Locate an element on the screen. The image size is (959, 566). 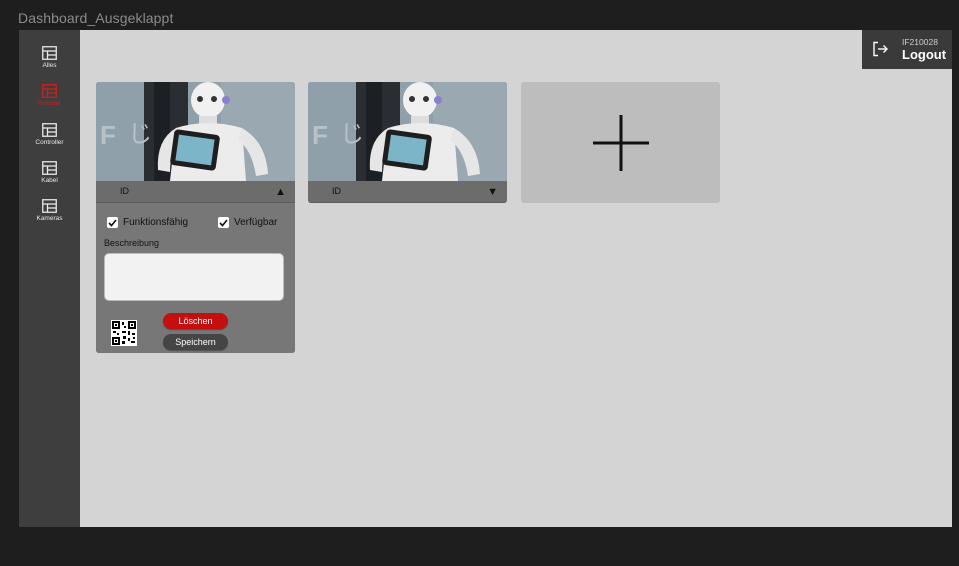
checkbox-label: Verfügbar is located at coordinates (256, 222).